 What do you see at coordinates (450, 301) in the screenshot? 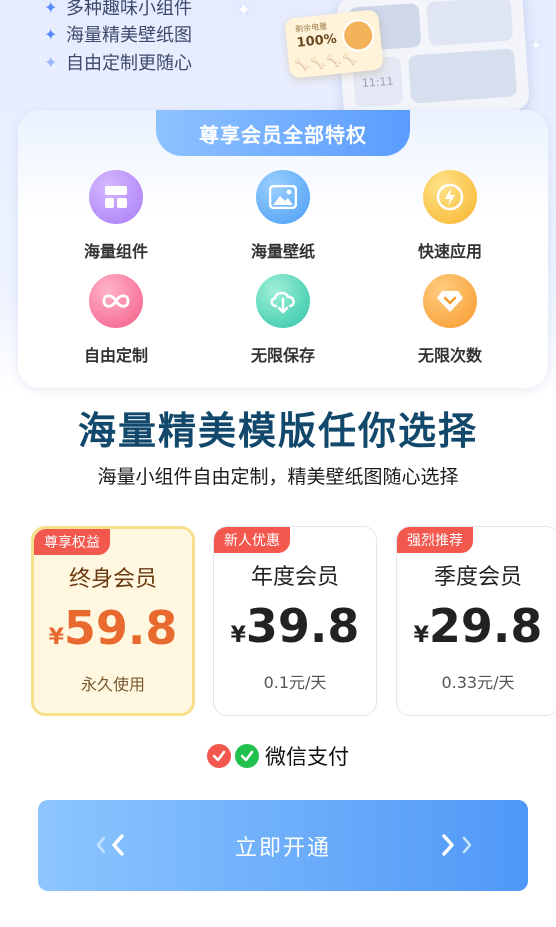
I see `diamond-icon` at bounding box center [450, 301].